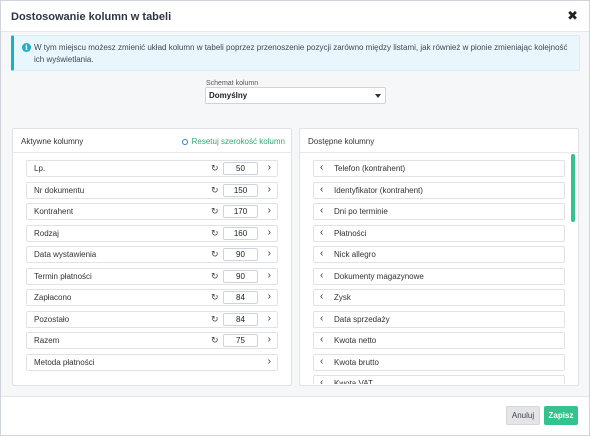  I want to click on active-column-label: Nr dokumentu, so click(59, 190).